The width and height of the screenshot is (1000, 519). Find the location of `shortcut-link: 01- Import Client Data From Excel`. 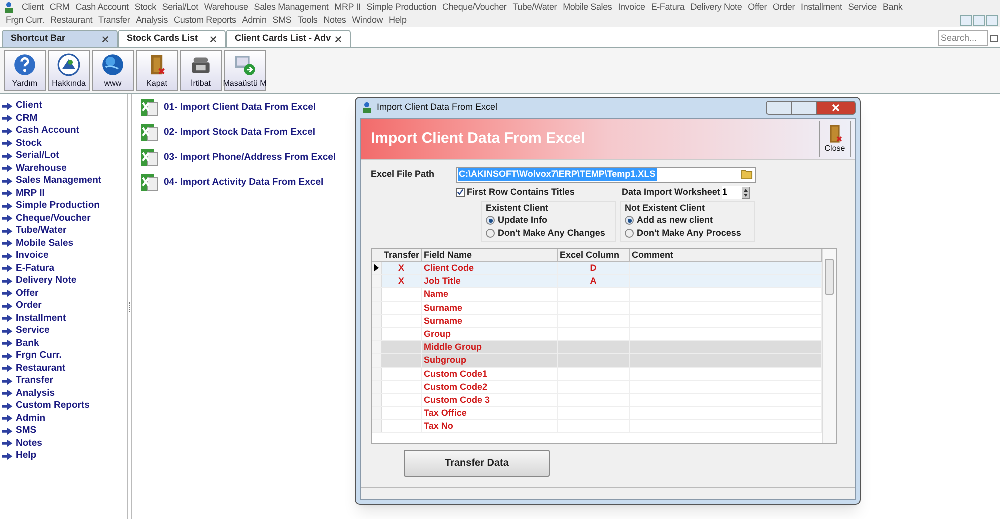

shortcut-link: 01- Import Client Data From Excel is located at coordinates (240, 108).